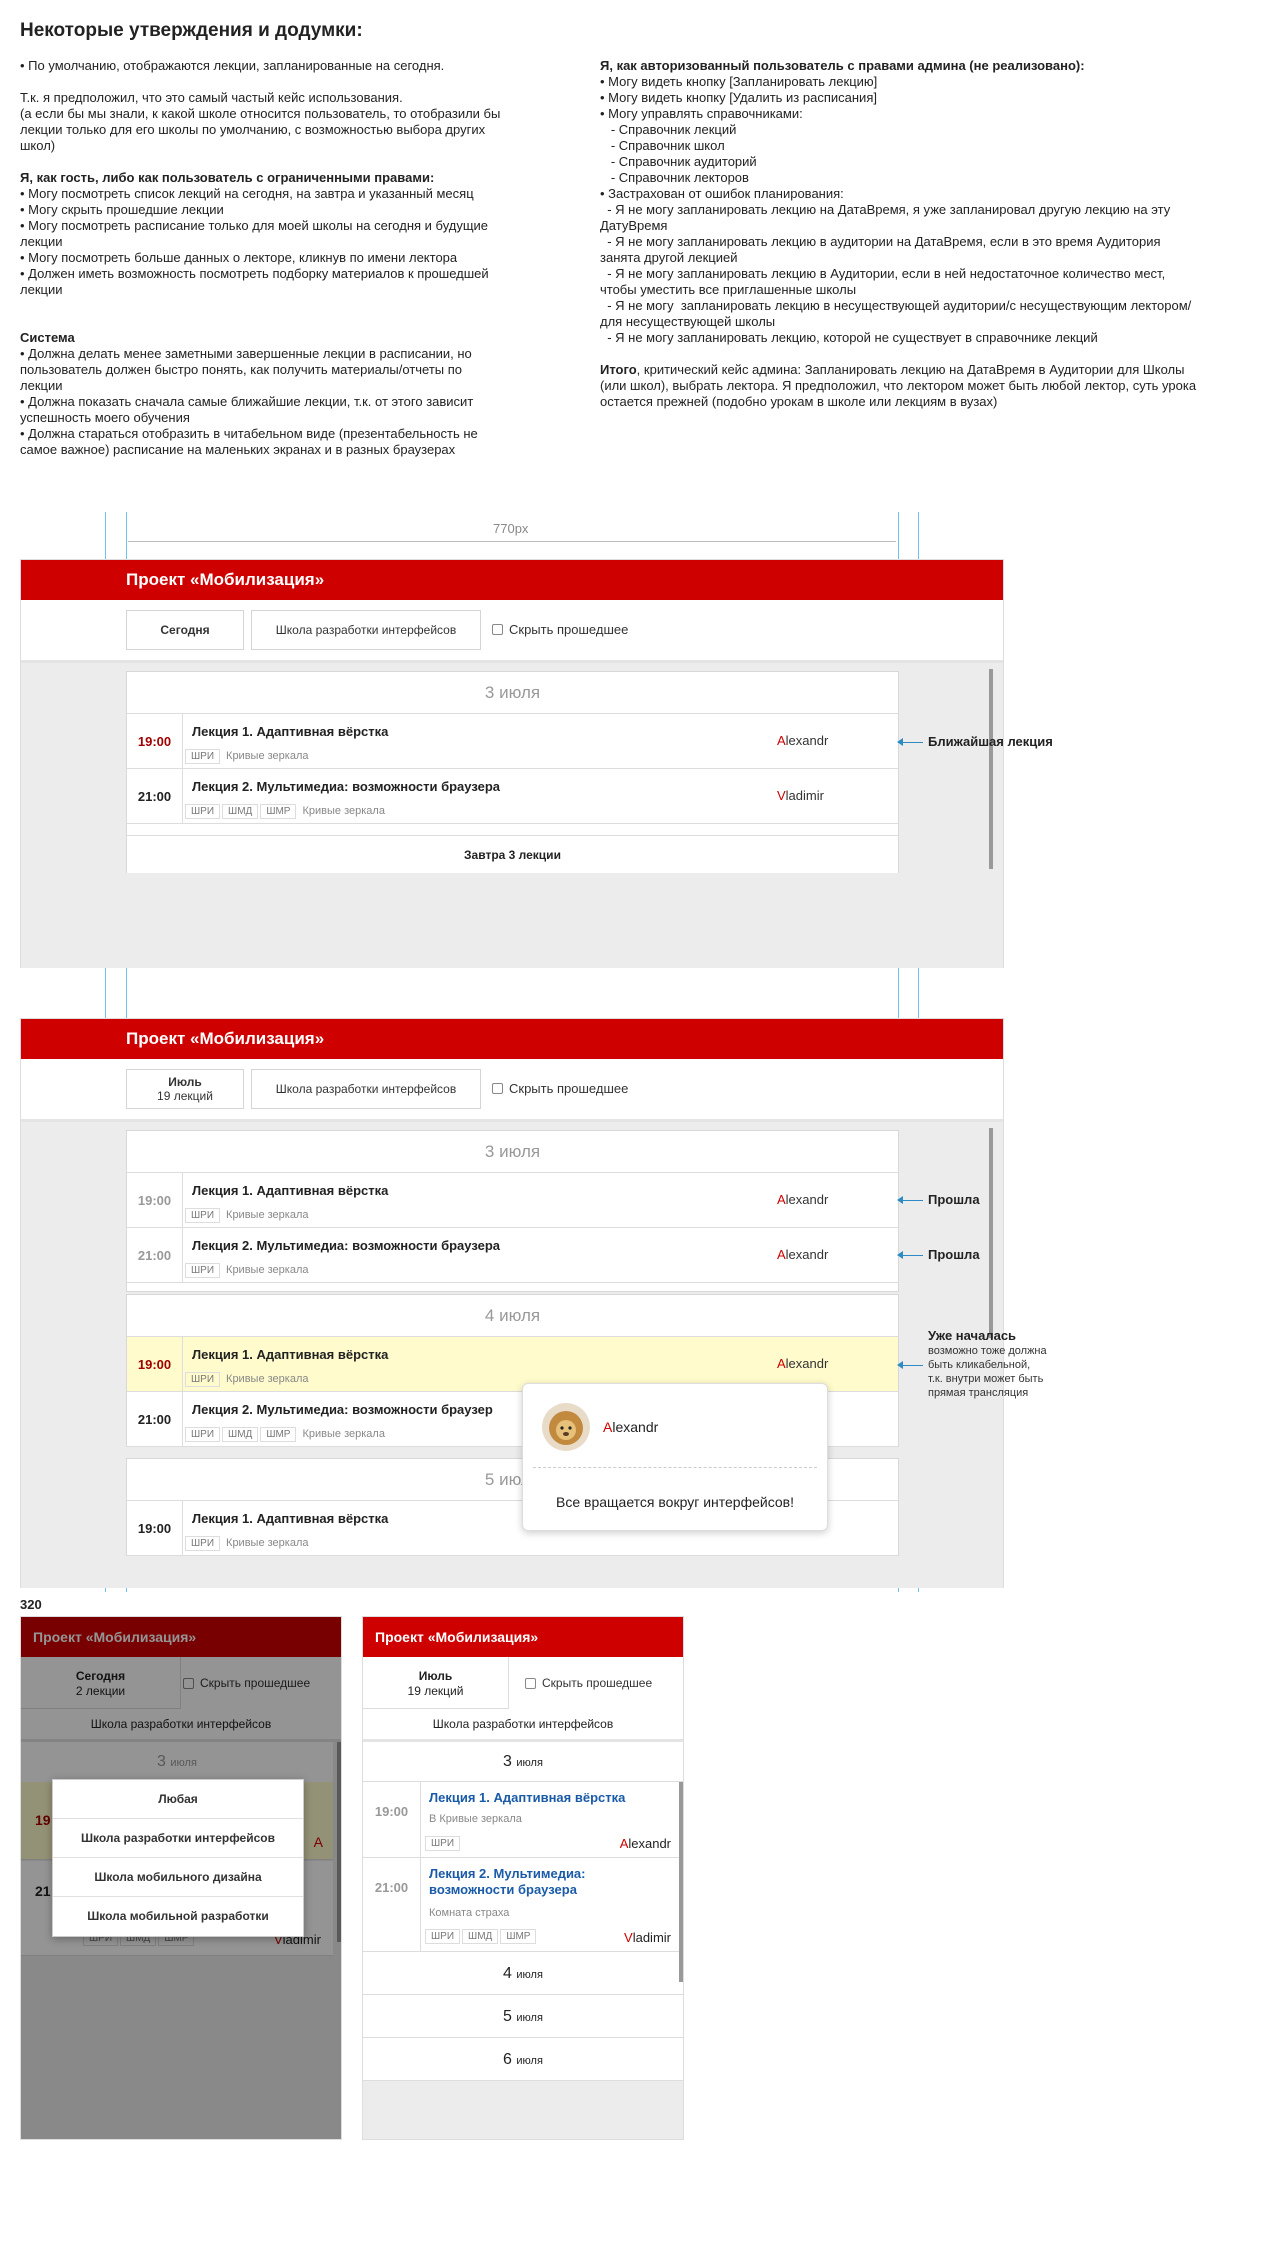 This screenshot has height=2254, width=1262. Describe the element at coordinates (185, 1096) in the screenshot. I see `month-count: 19 лекций` at that location.